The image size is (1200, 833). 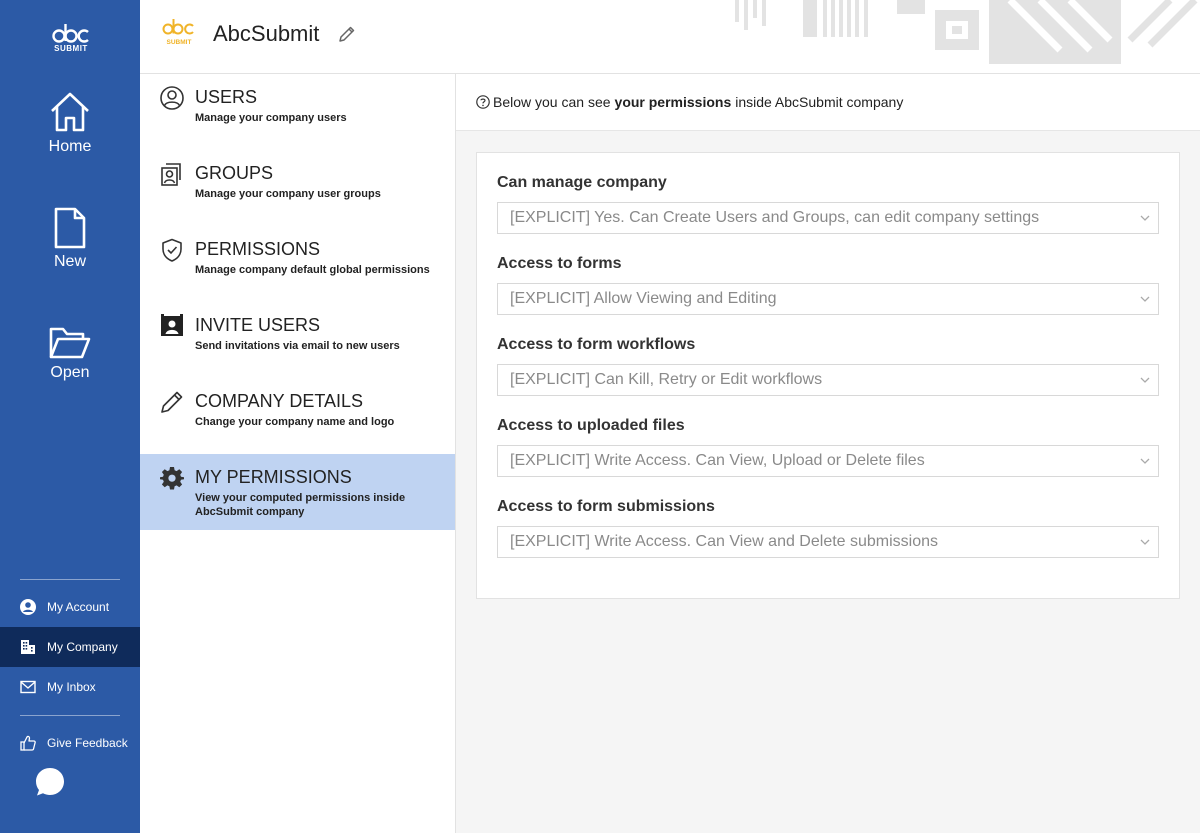 I want to click on thumbs-up-icon, so click(x=28, y=743).